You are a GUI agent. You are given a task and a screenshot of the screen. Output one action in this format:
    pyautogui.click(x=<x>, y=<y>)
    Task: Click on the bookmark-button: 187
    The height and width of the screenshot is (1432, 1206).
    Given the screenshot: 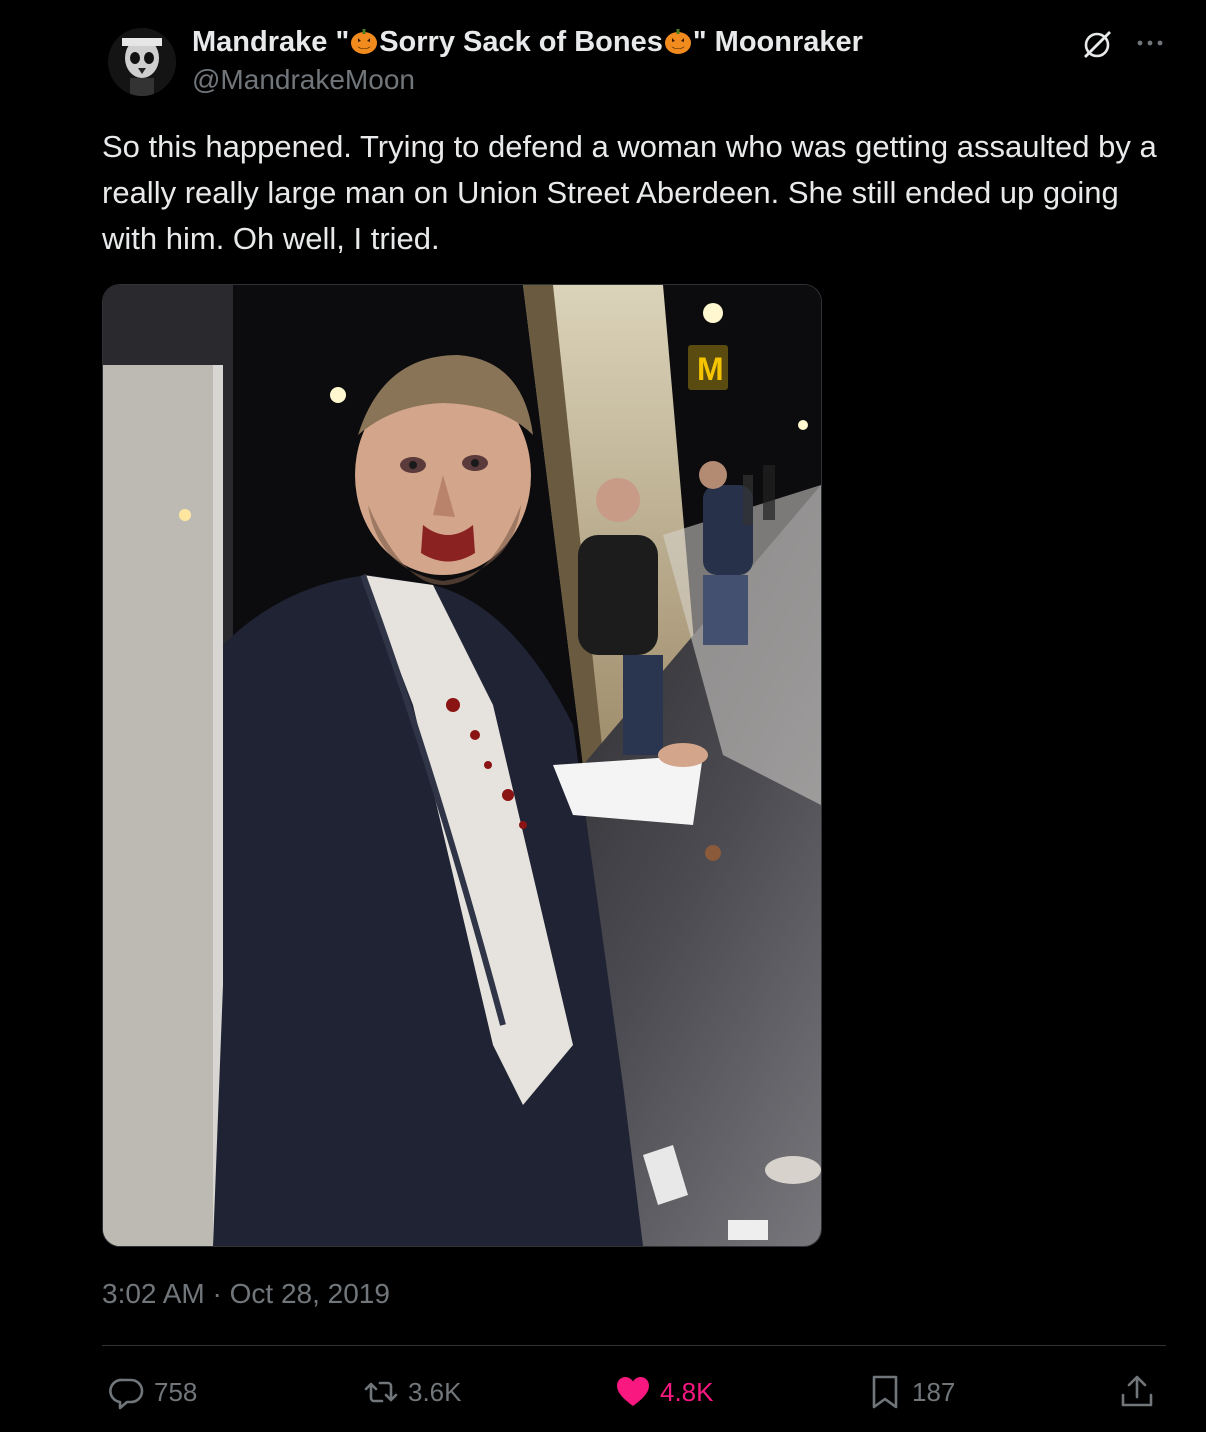 What is the action you would take?
    pyautogui.click(x=910, y=1392)
    